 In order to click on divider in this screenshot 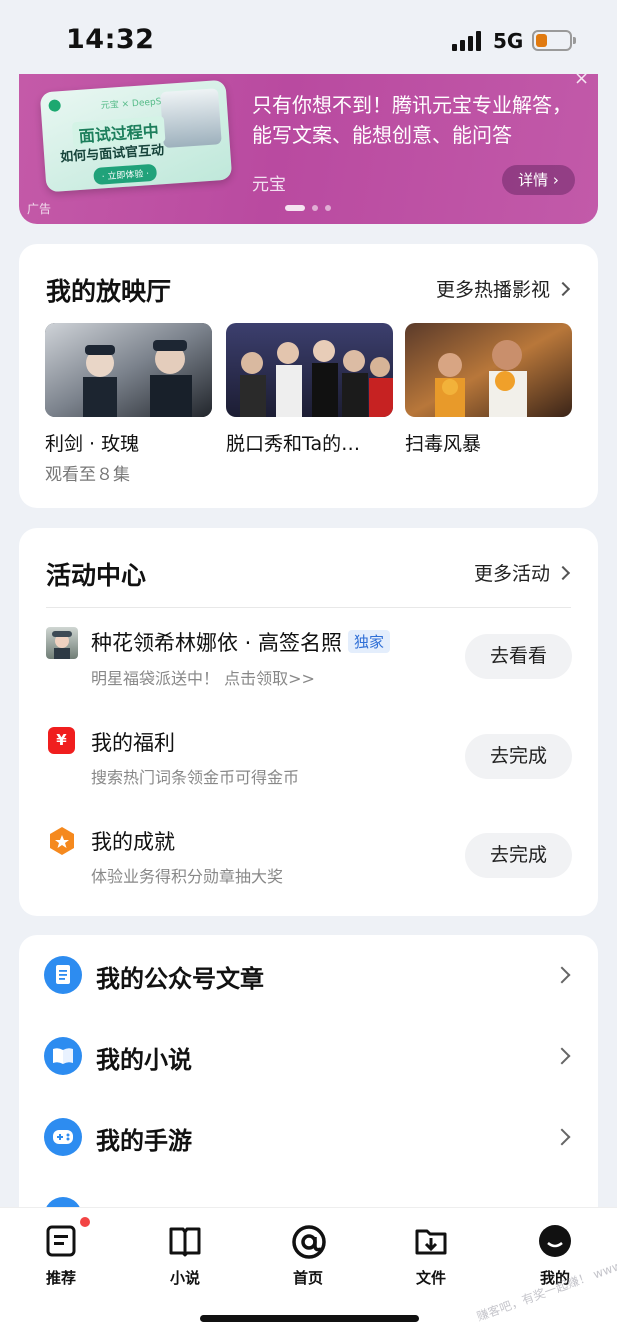, I will do `click(308, 607)`.